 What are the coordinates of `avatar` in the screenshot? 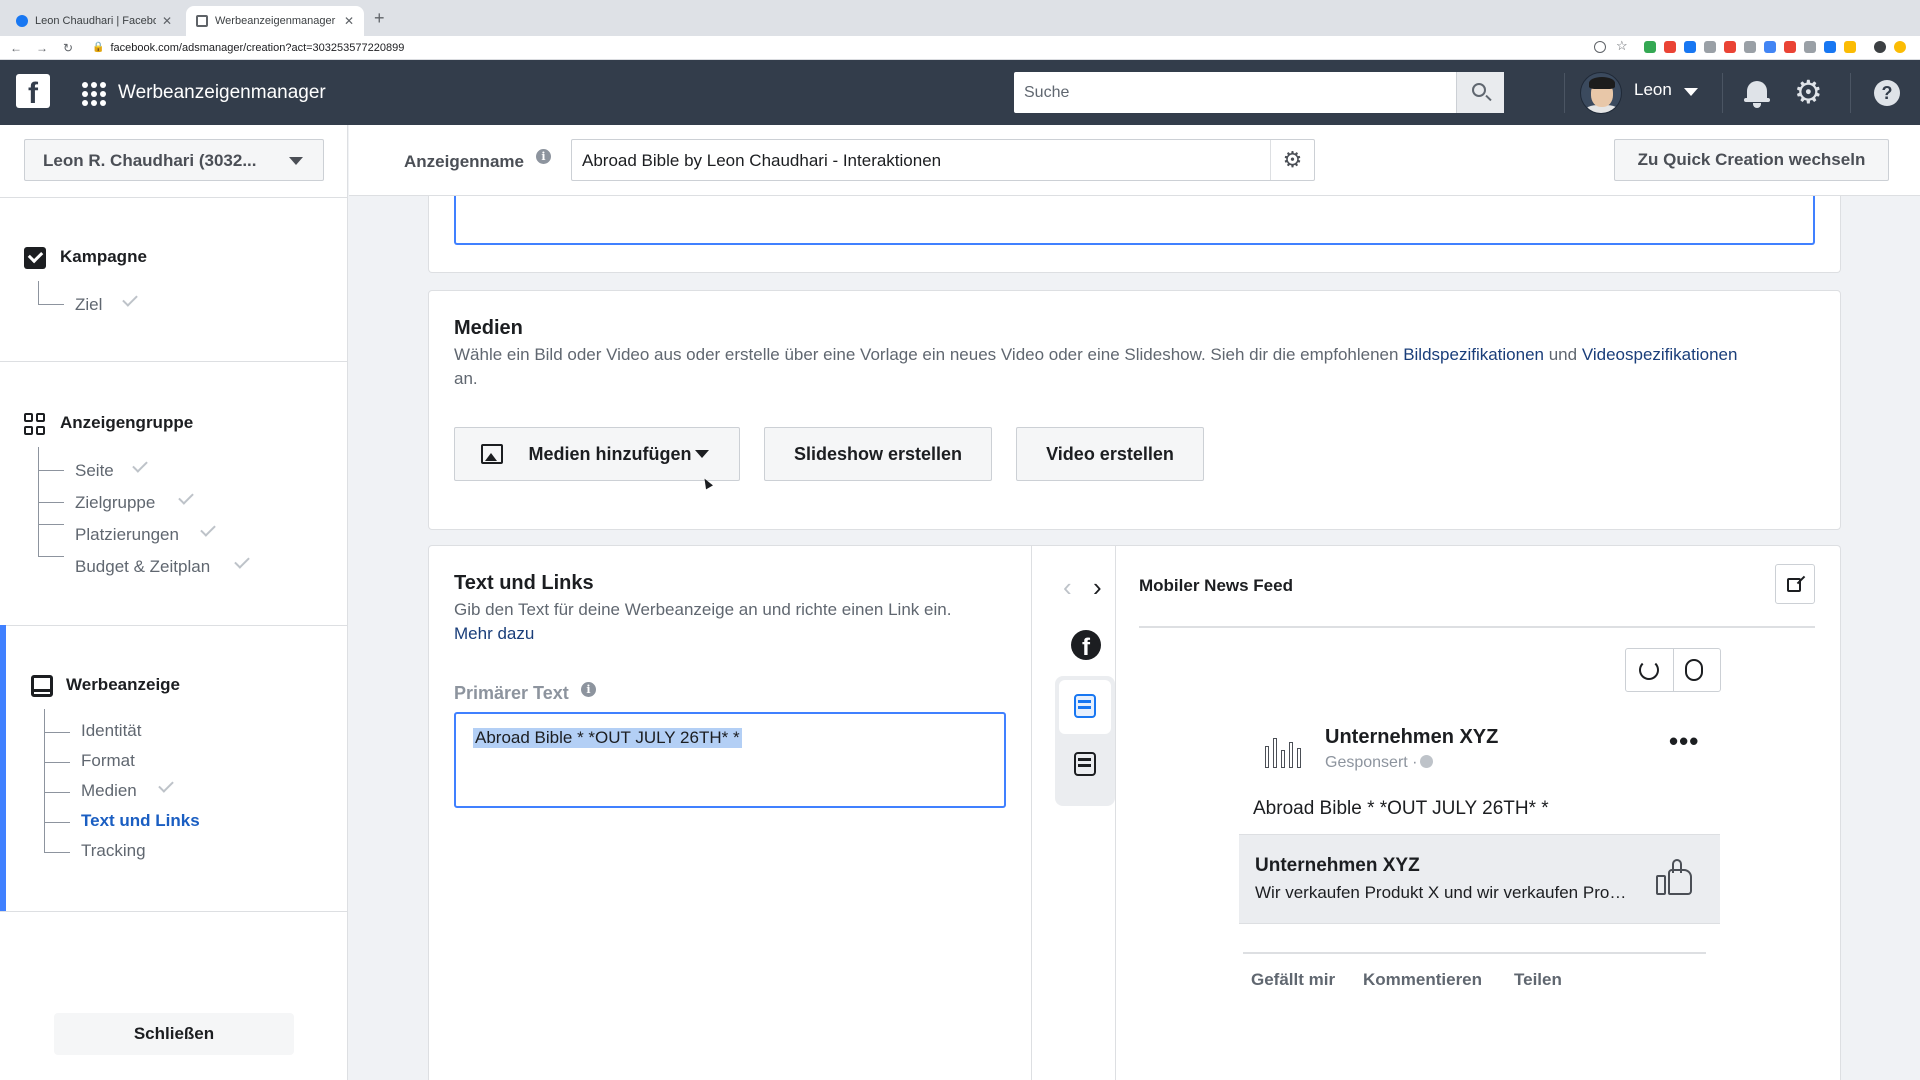 It's located at (1601, 93).